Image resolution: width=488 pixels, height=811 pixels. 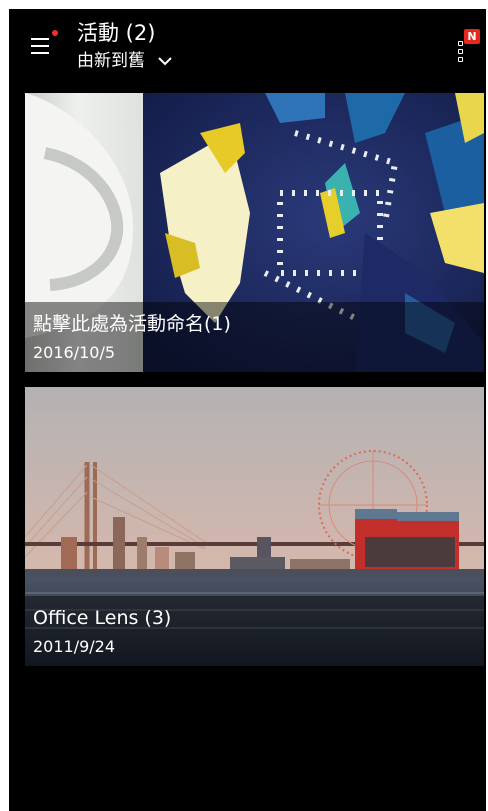 I want to click on overflow-menu-button: N, so click(x=463, y=49).